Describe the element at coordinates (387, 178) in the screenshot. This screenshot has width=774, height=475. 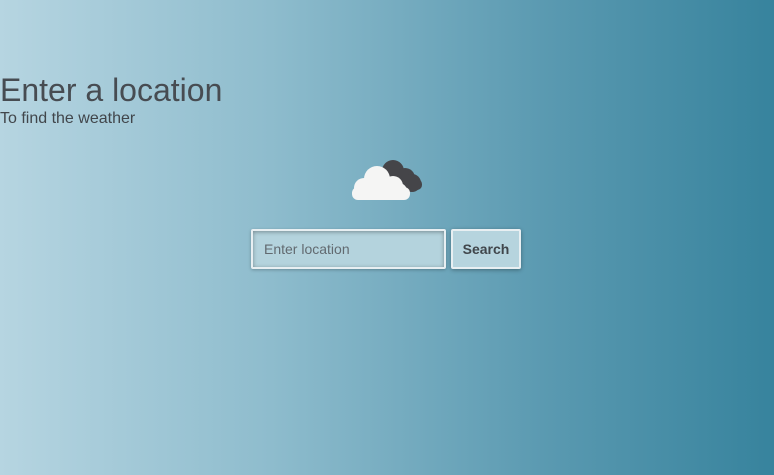
I see `cloudy-icon` at that location.